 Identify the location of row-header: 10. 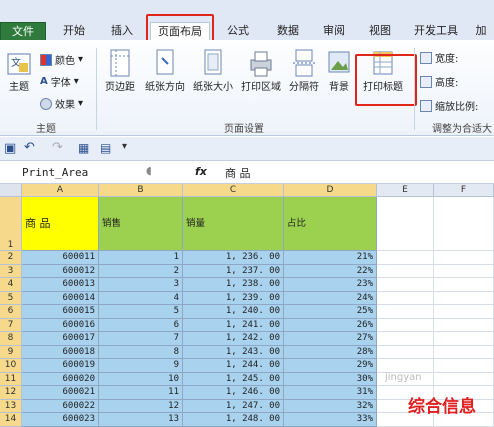
(11, 366).